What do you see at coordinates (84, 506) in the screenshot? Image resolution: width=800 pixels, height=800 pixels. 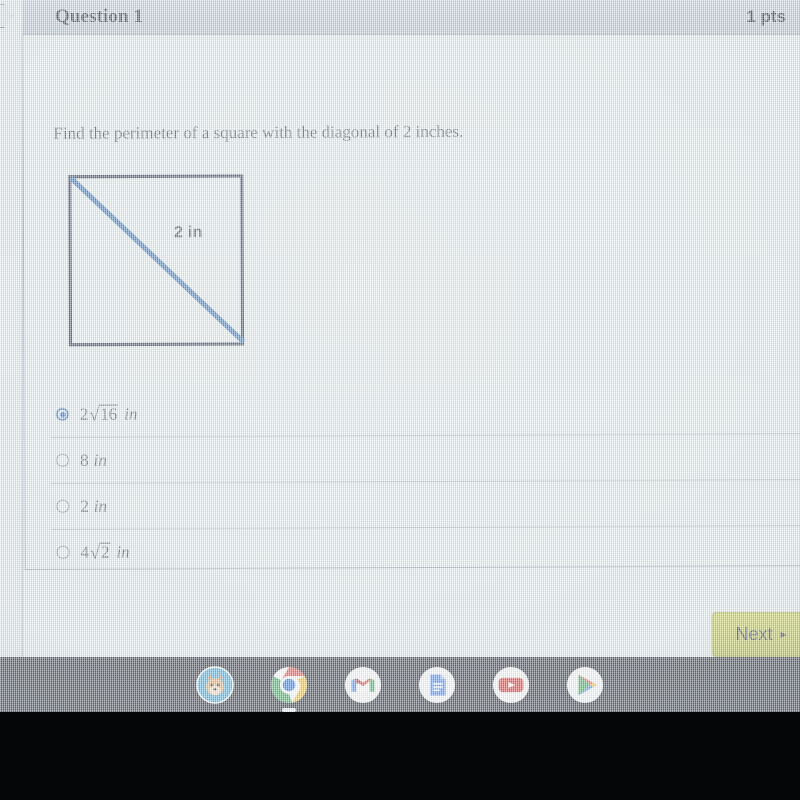 I see `option-c-coefficient: 2` at bounding box center [84, 506].